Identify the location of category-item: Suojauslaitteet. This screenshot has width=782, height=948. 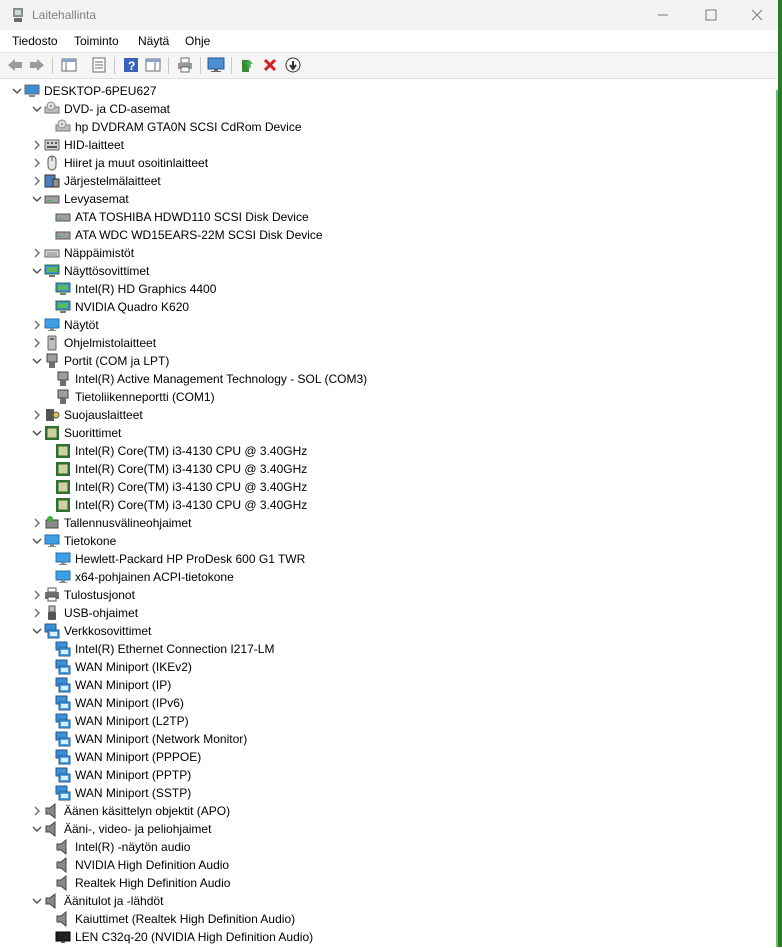
(86, 415).